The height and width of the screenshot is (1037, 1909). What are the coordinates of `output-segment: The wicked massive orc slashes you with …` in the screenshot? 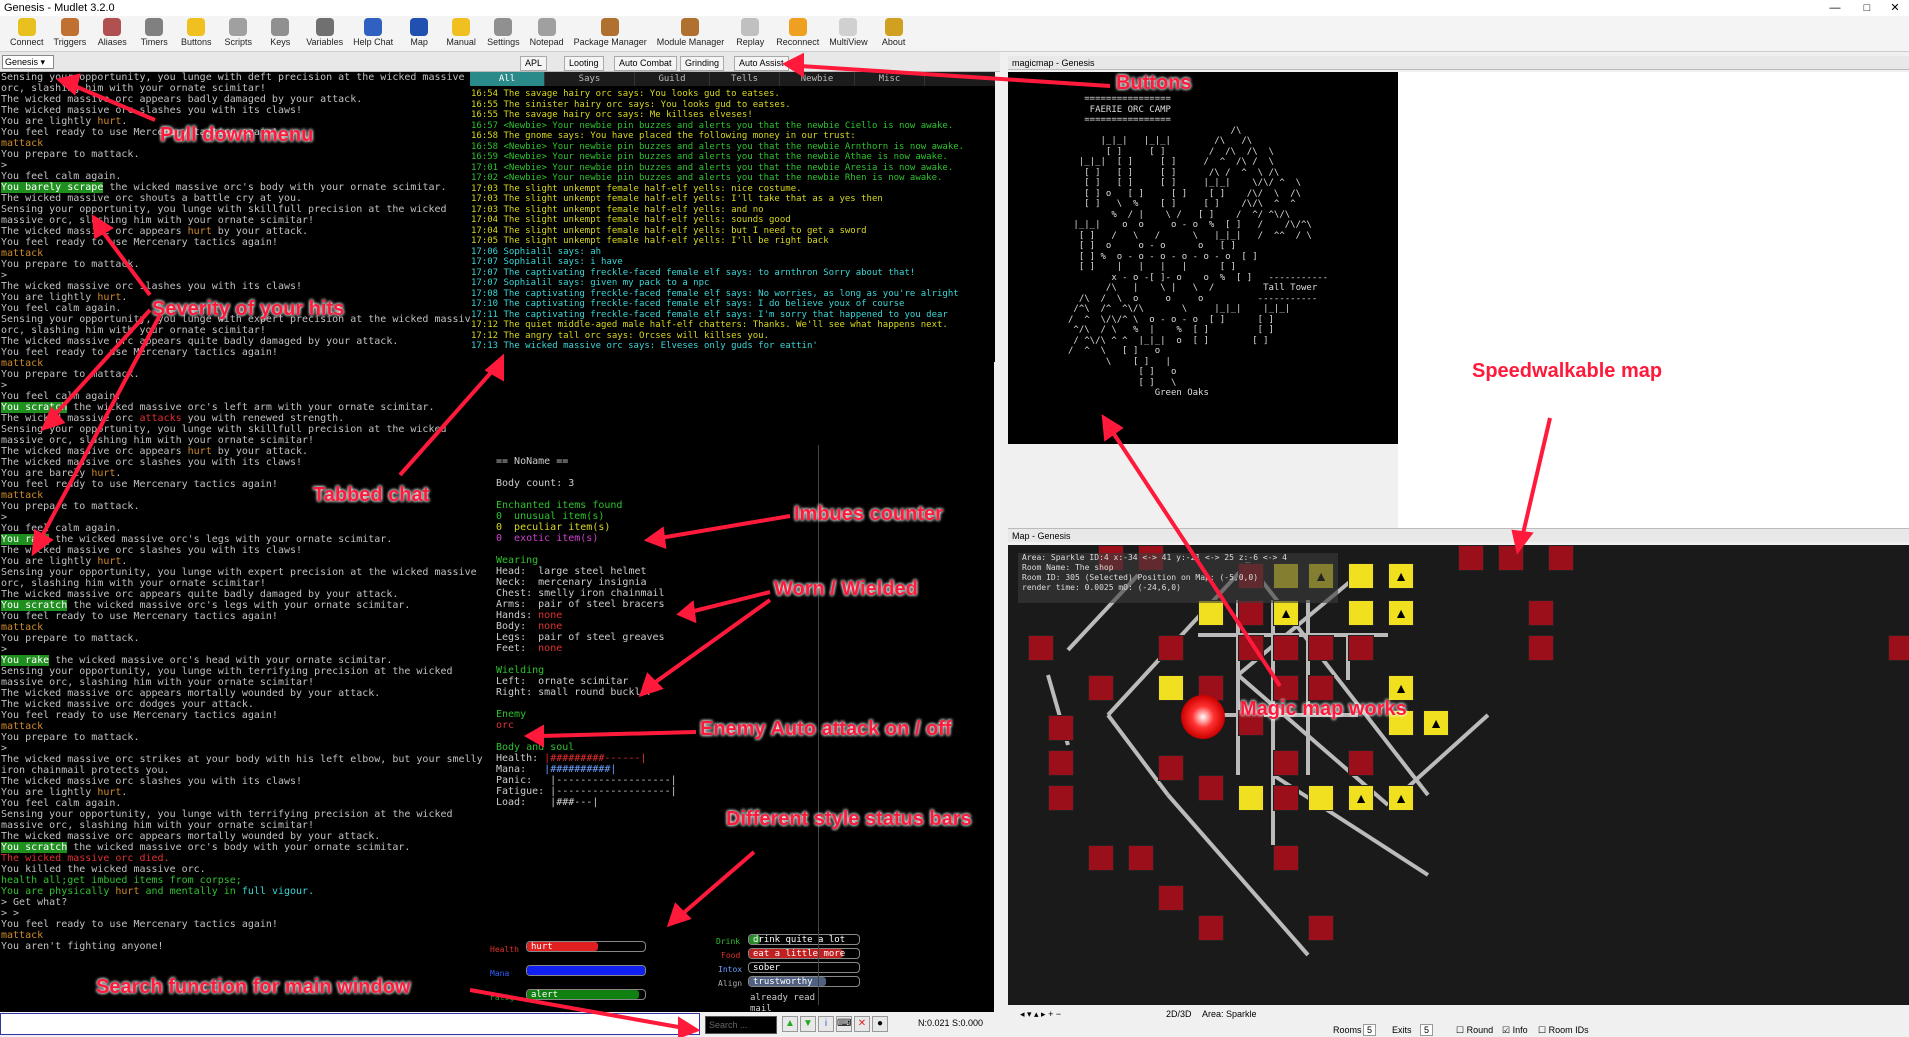 It's located at (152, 286).